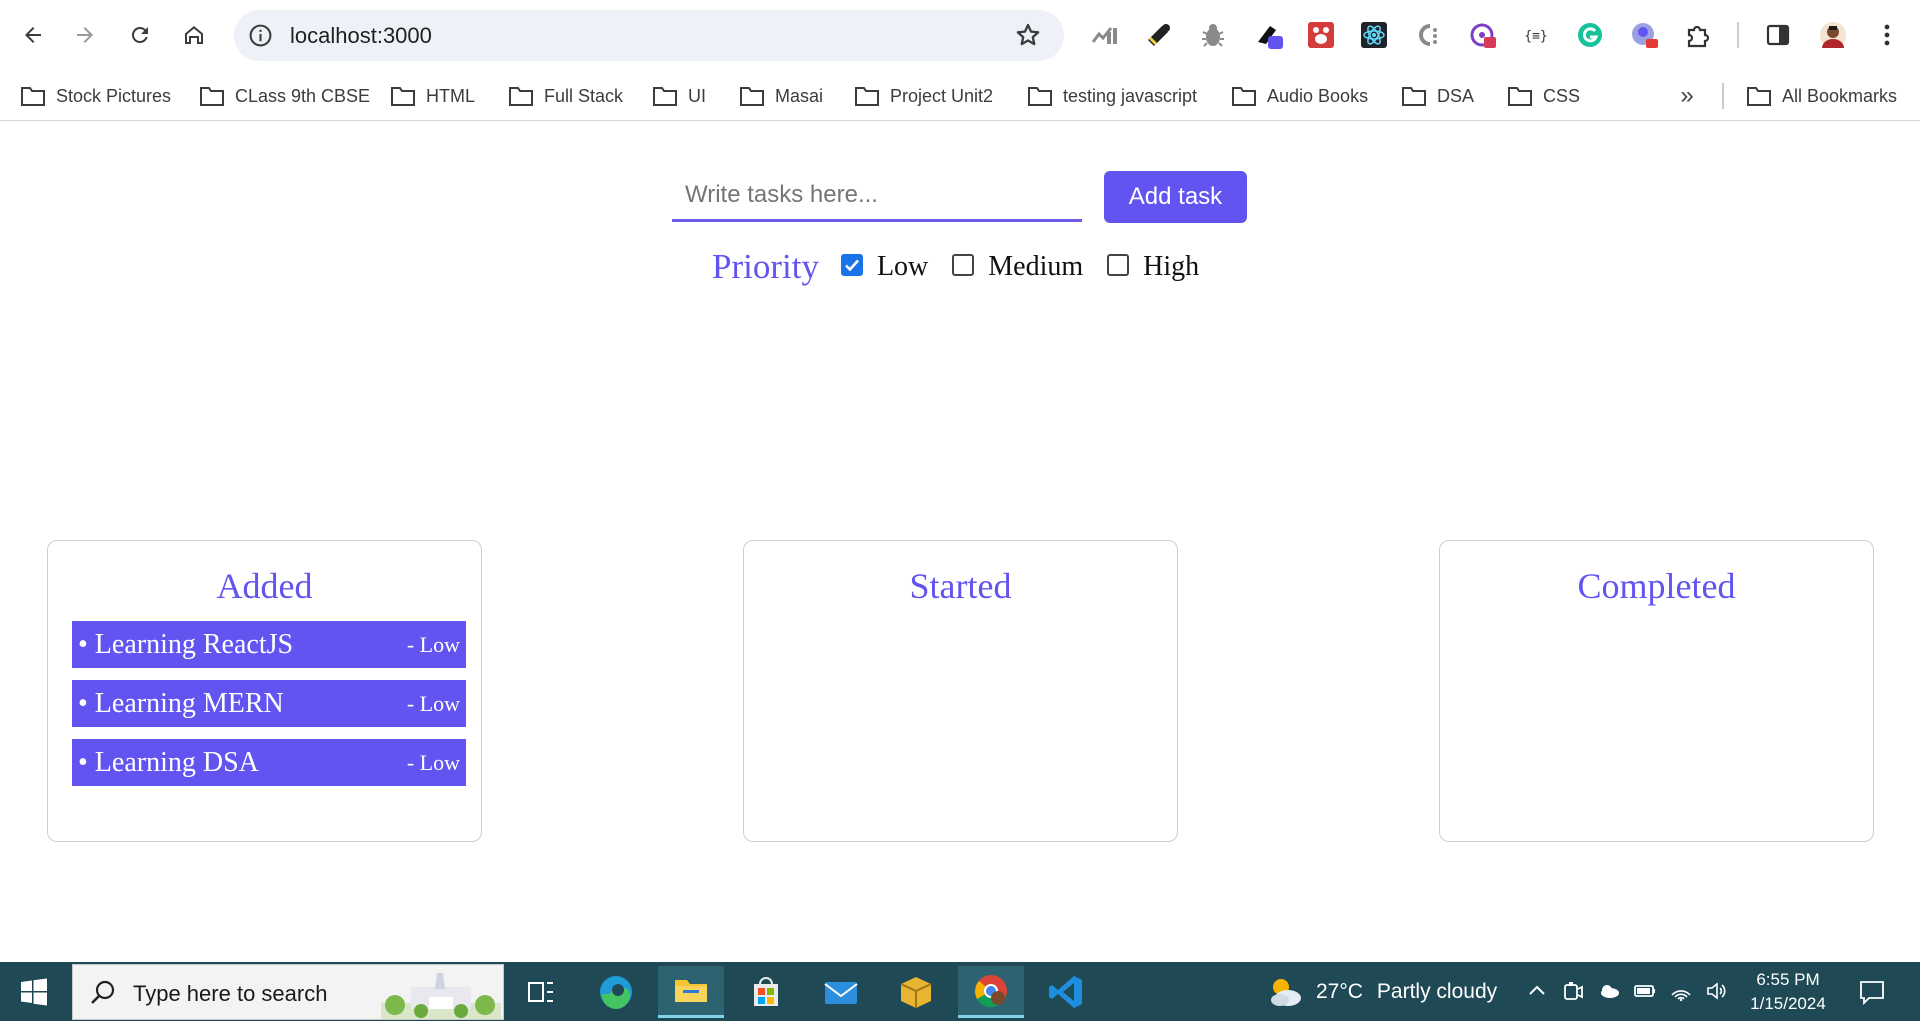 Image resolution: width=1920 pixels, height=1021 pixels. I want to click on windows-start-icon, so click(34, 992).